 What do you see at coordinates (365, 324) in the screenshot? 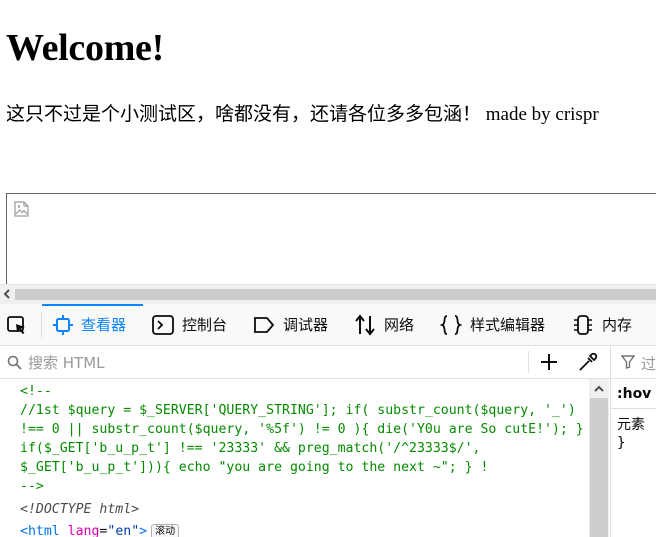
I see `network-icon` at bounding box center [365, 324].